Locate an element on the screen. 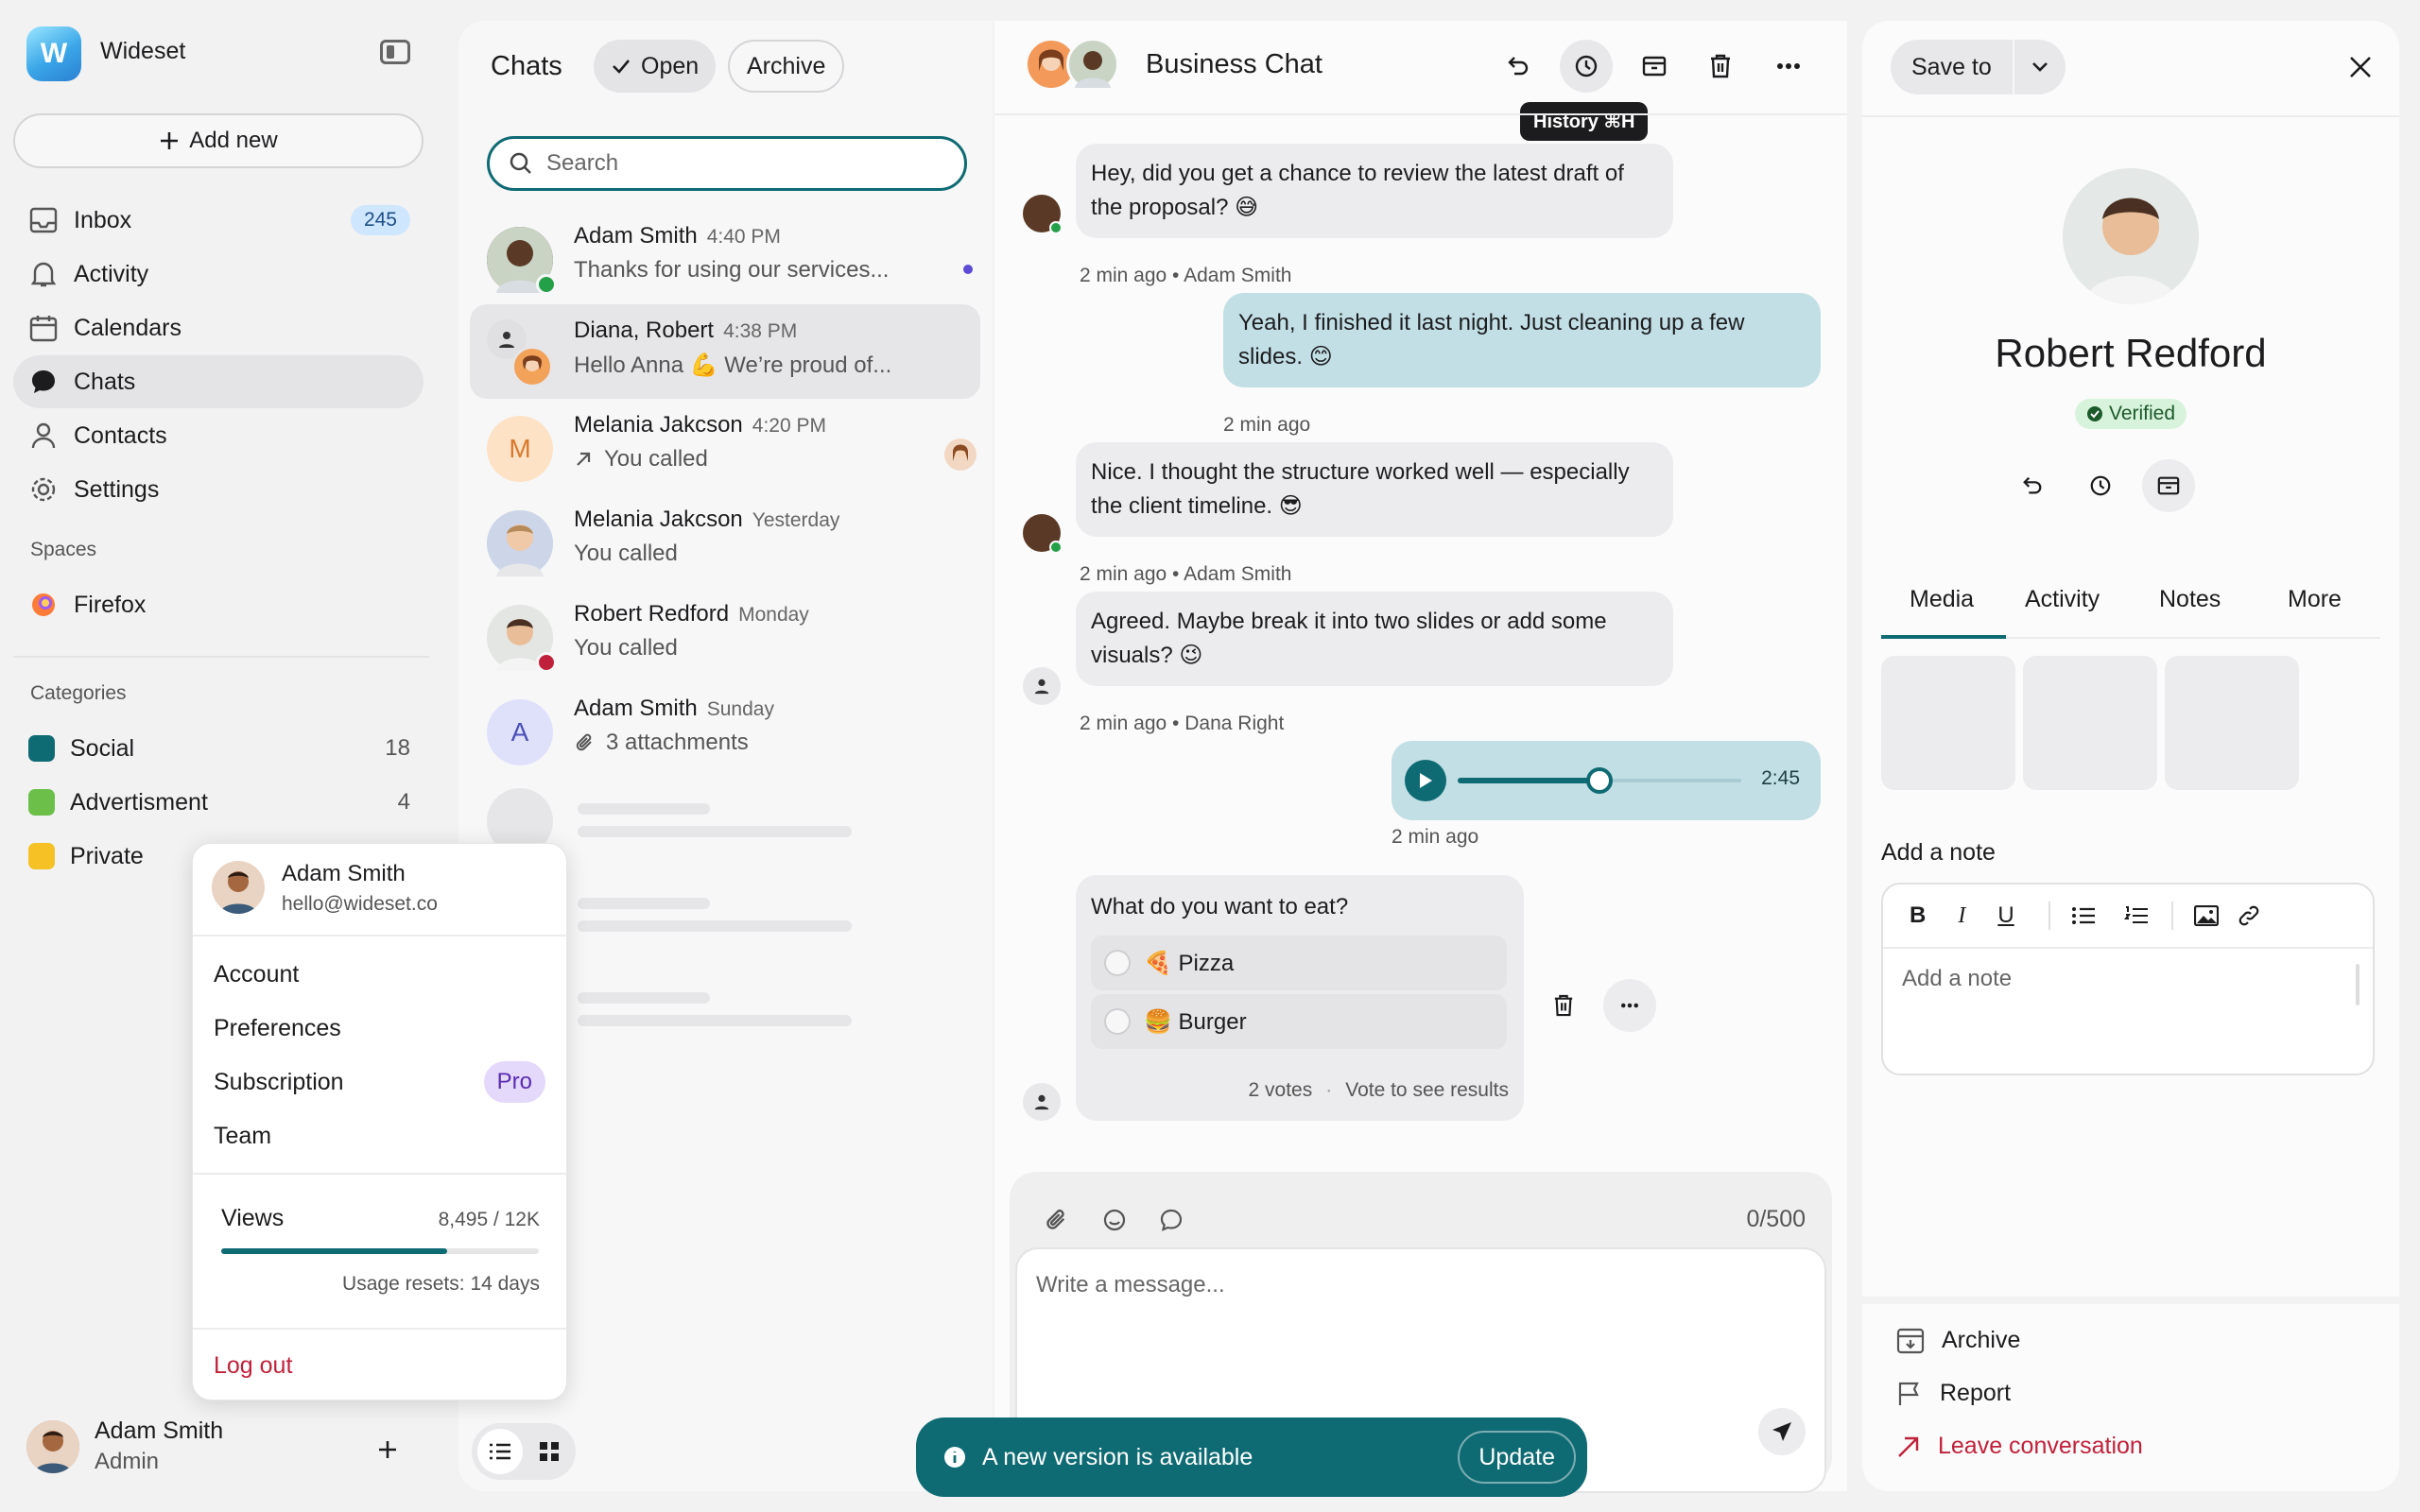 The width and height of the screenshot is (2420, 1512). voice-scrub-handle is located at coordinates (1599, 780).